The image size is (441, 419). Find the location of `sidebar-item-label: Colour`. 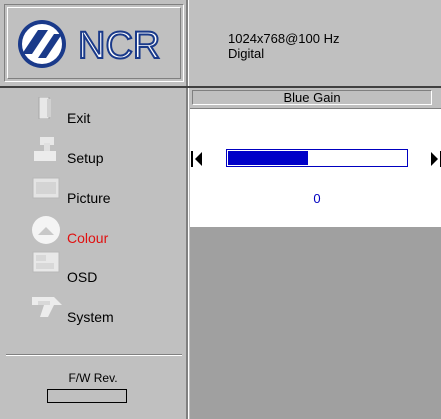

sidebar-item-label: Colour is located at coordinates (88, 238).